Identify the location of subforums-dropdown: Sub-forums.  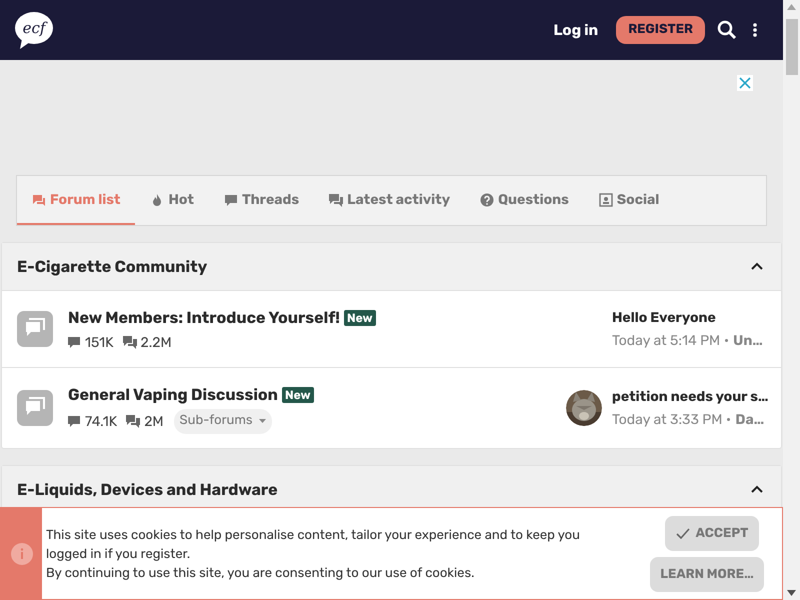
(223, 421).